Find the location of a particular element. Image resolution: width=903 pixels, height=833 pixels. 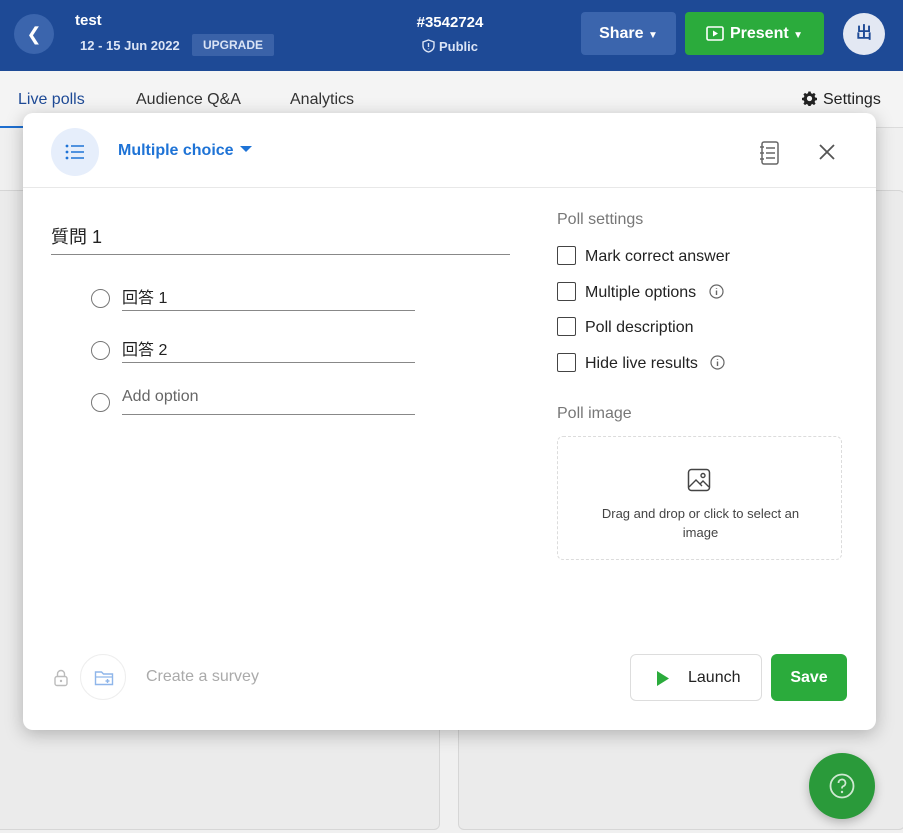

option-row: 回答 1 is located at coordinates (253, 296).